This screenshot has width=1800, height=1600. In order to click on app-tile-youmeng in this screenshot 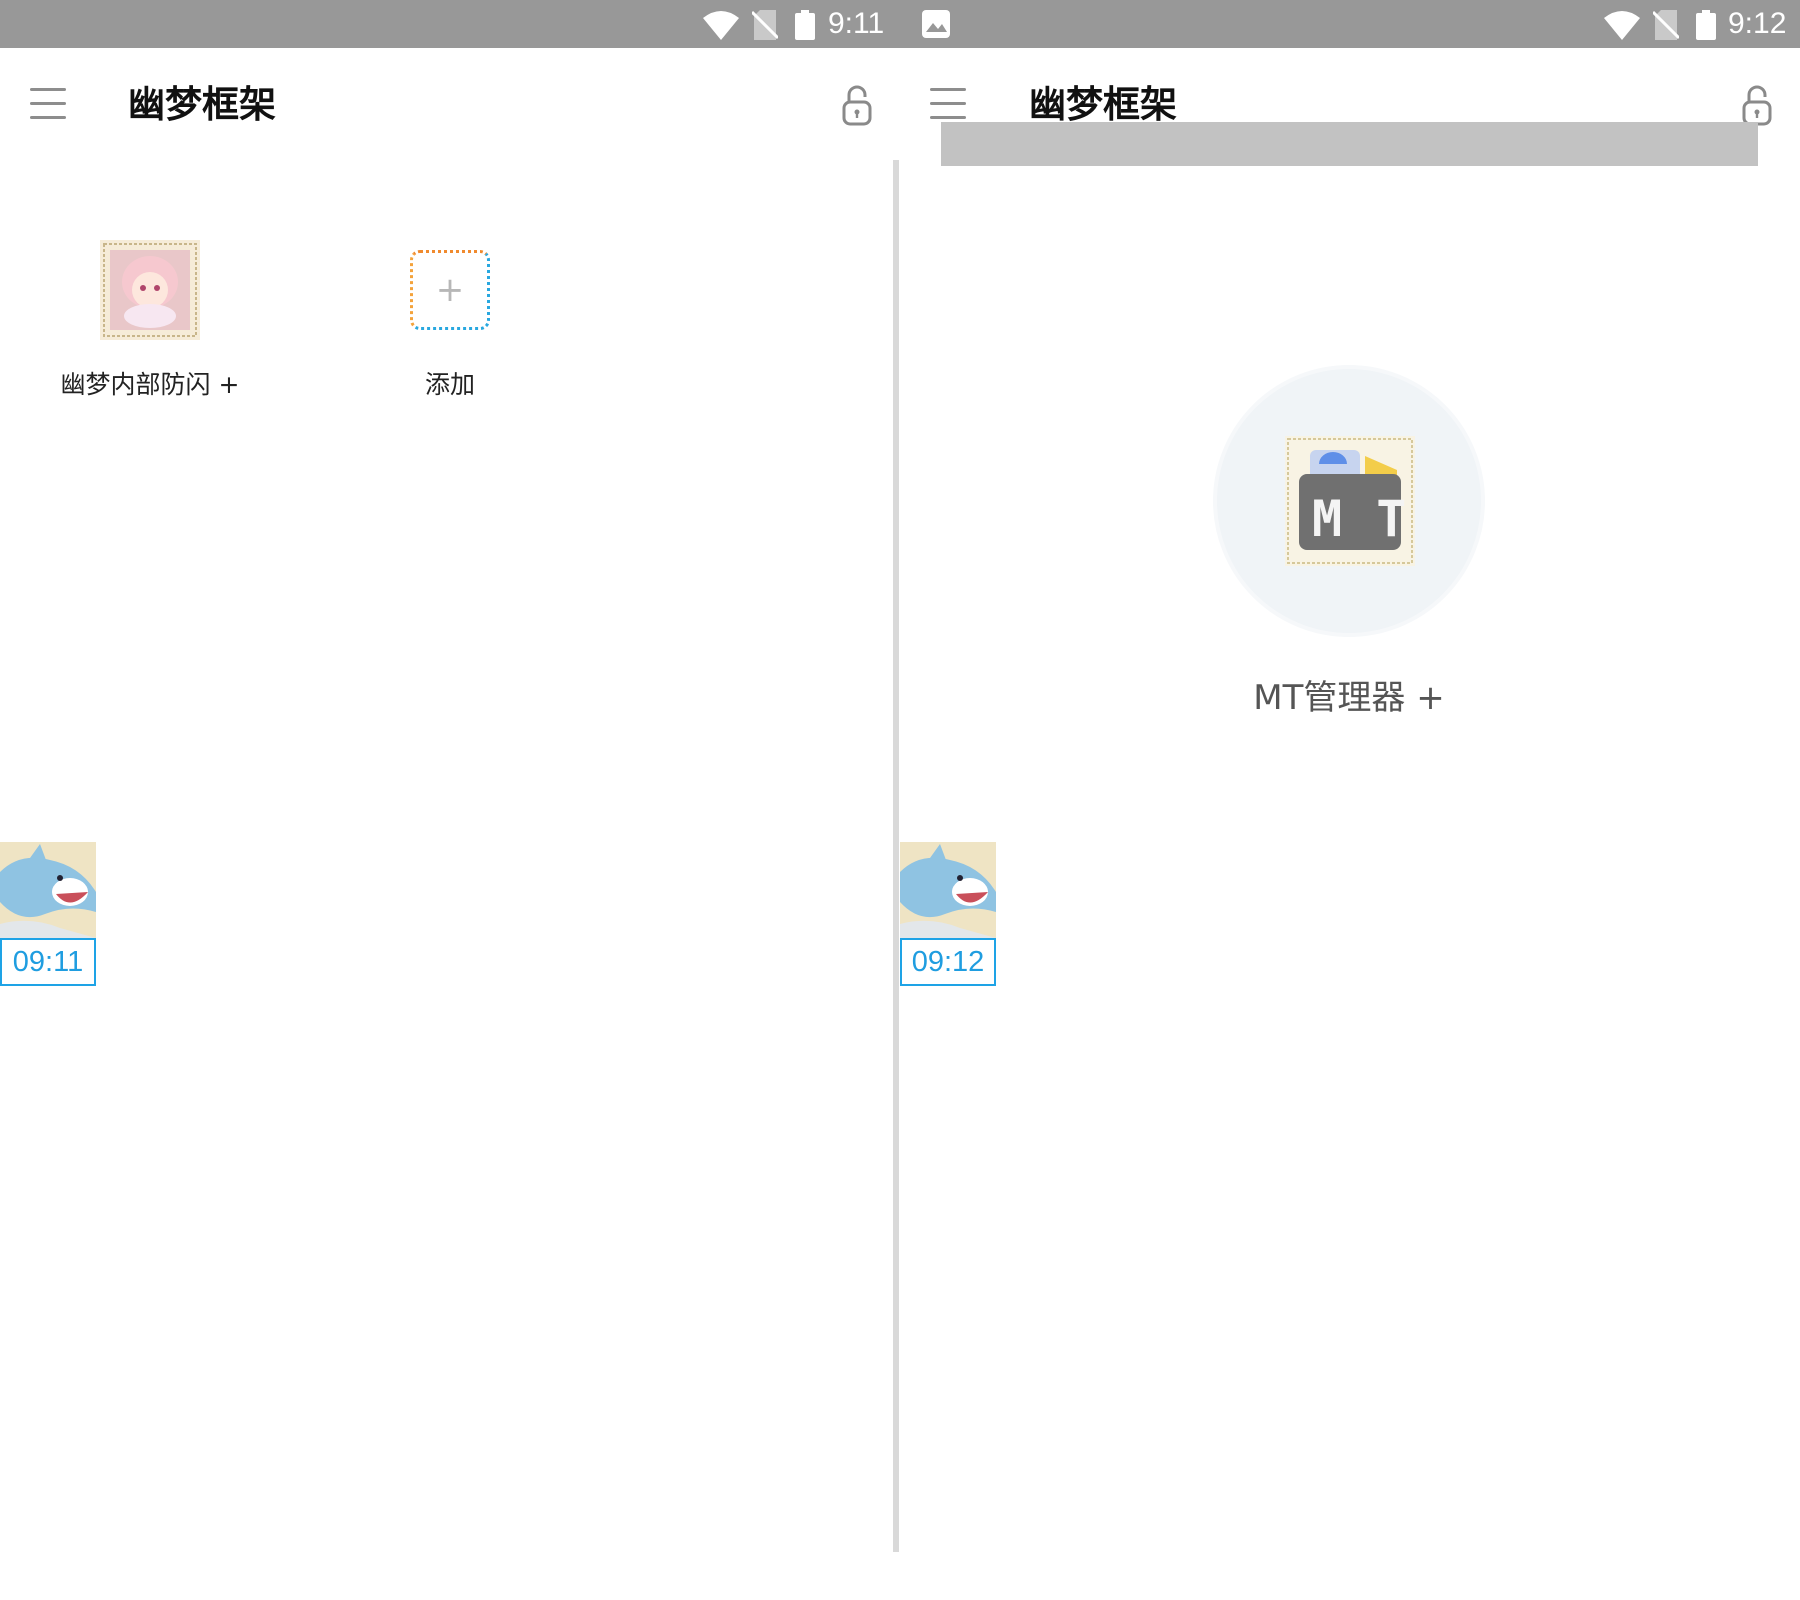, I will do `click(150, 290)`.